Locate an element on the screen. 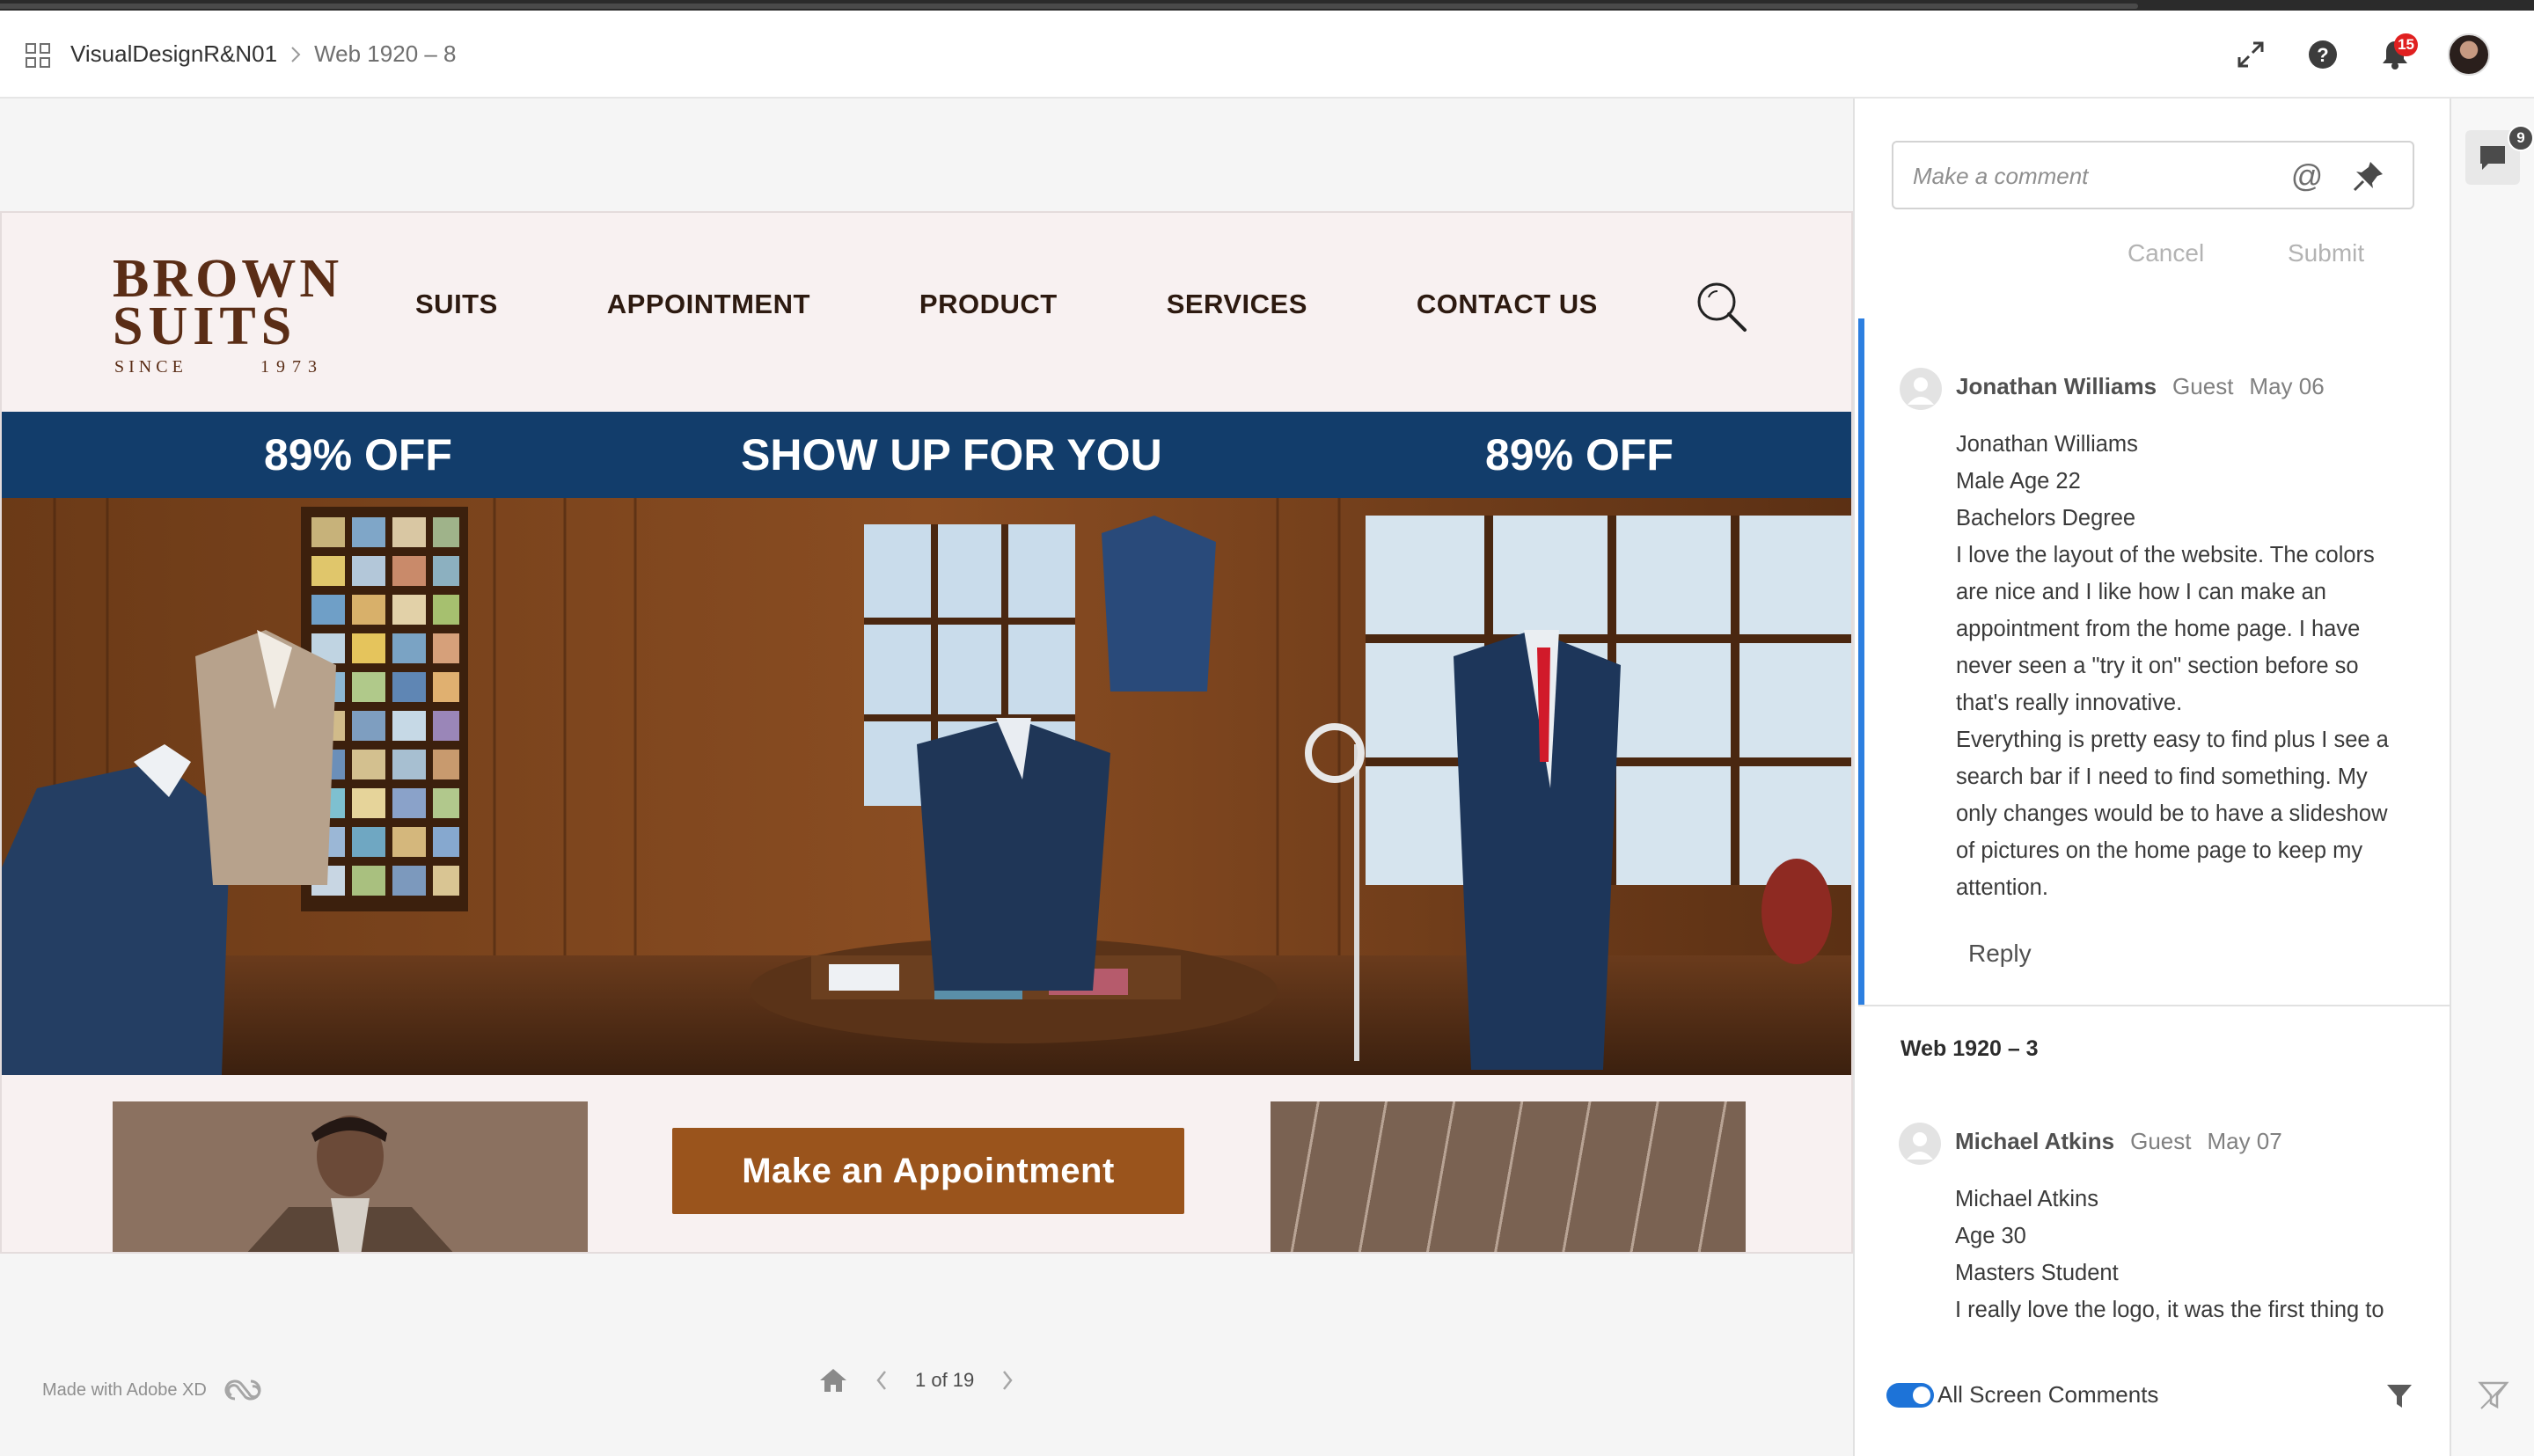  banner-left-text: 89% OFF is located at coordinates (358, 454).